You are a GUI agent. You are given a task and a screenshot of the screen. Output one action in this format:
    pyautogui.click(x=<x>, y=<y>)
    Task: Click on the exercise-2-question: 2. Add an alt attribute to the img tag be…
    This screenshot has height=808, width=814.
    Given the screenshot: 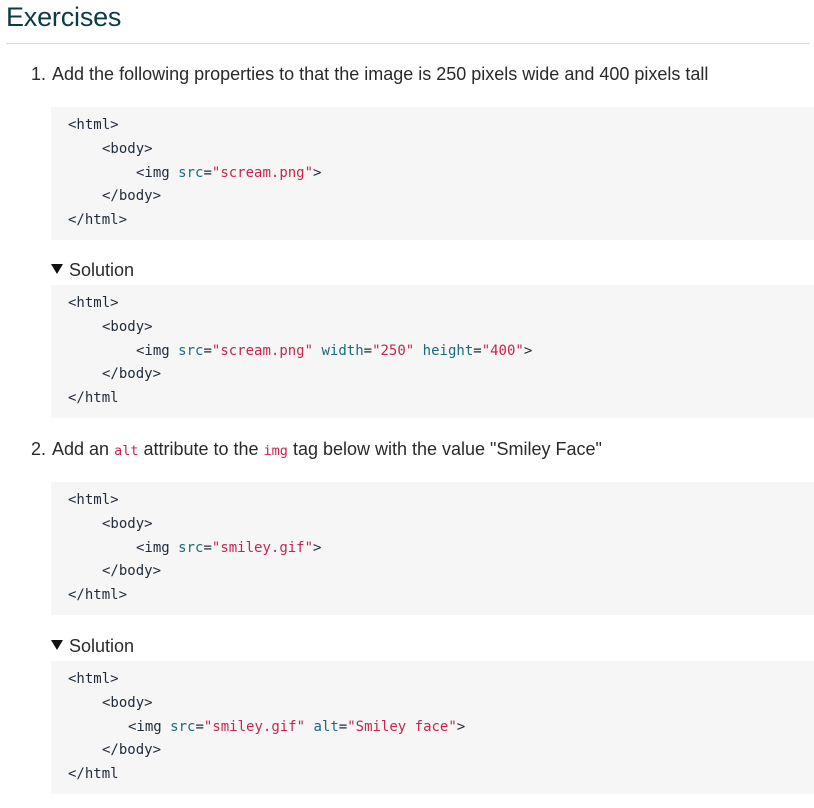 What is the action you would take?
    pyautogui.click(x=316, y=449)
    